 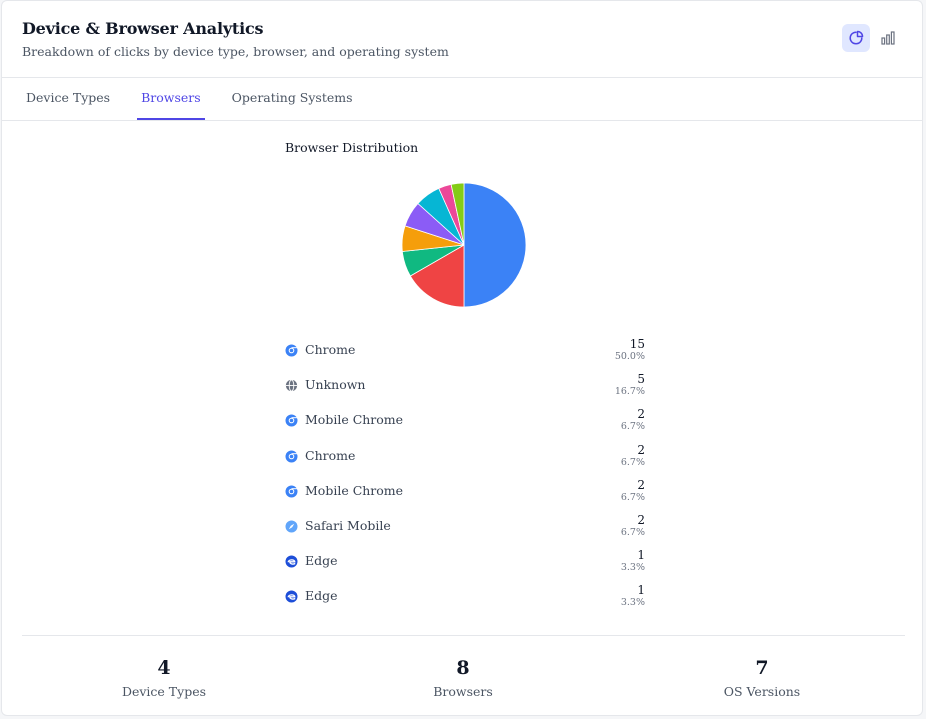 I want to click on browser-pie-chart, so click(x=464, y=245).